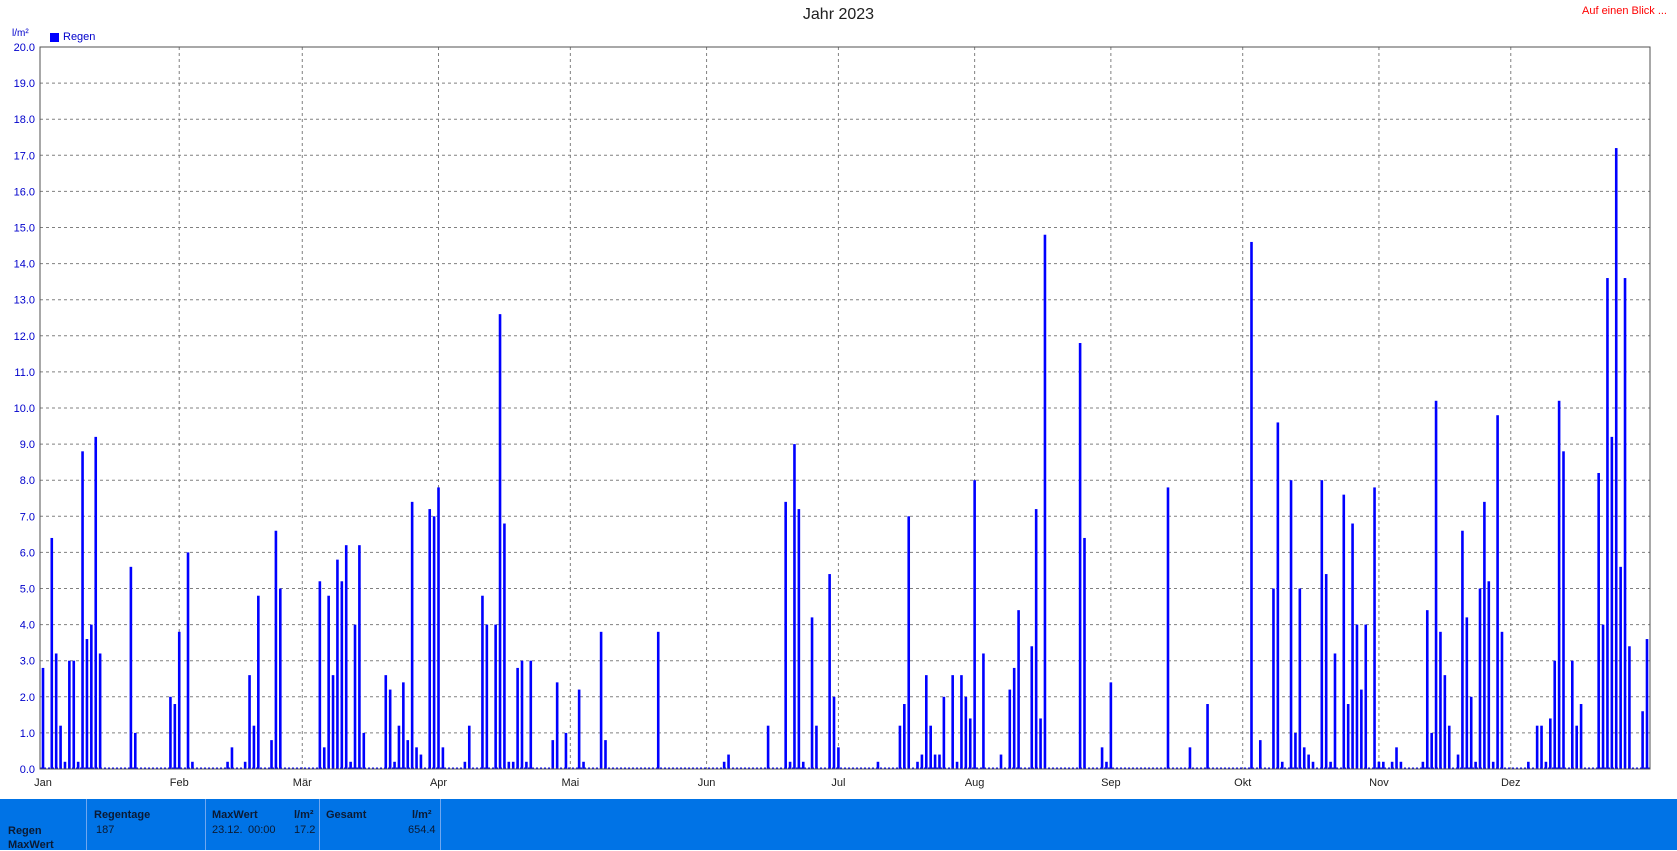  Describe the element at coordinates (24, 373) in the screenshot. I see `y-tick-label: 11.0` at that location.